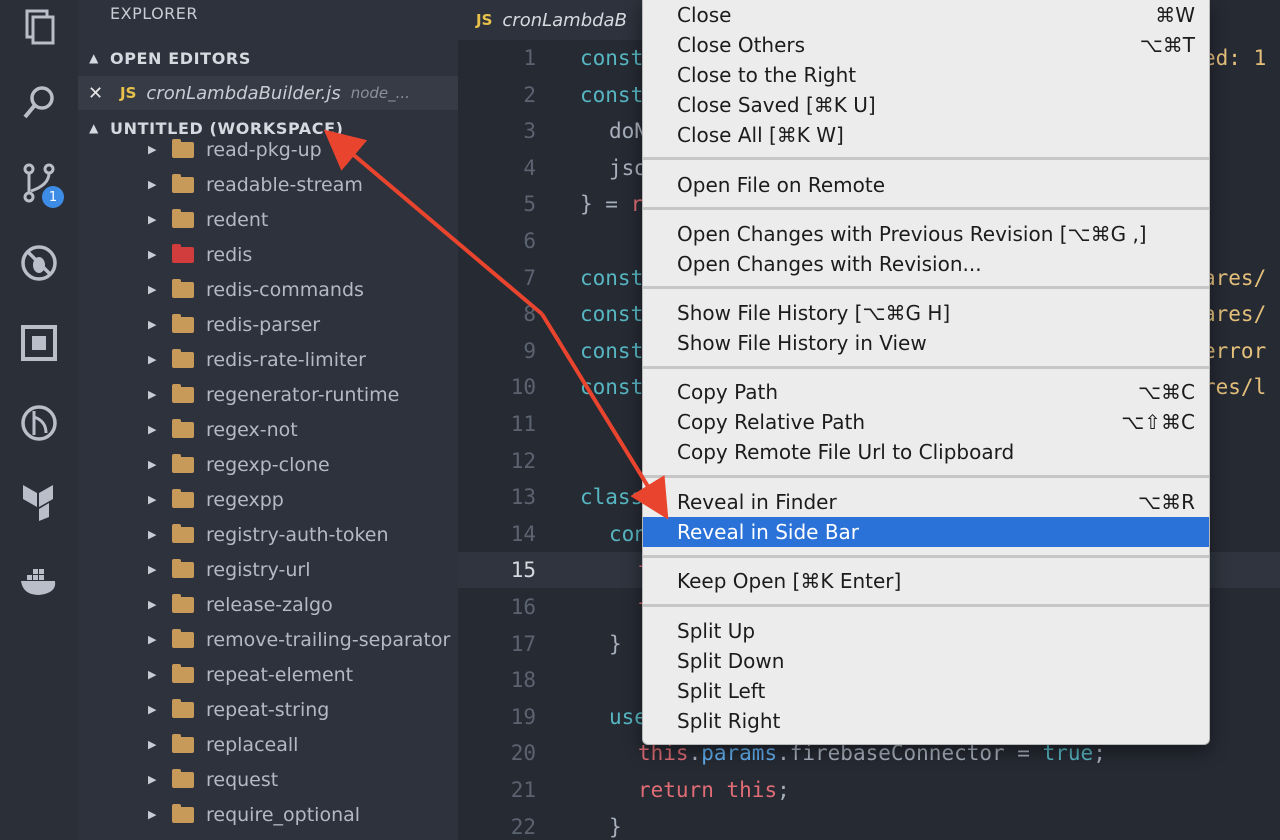 The height and width of the screenshot is (840, 1280). Describe the element at coordinates (39, 27) in the screenshot. I see `files-icon` at that location.